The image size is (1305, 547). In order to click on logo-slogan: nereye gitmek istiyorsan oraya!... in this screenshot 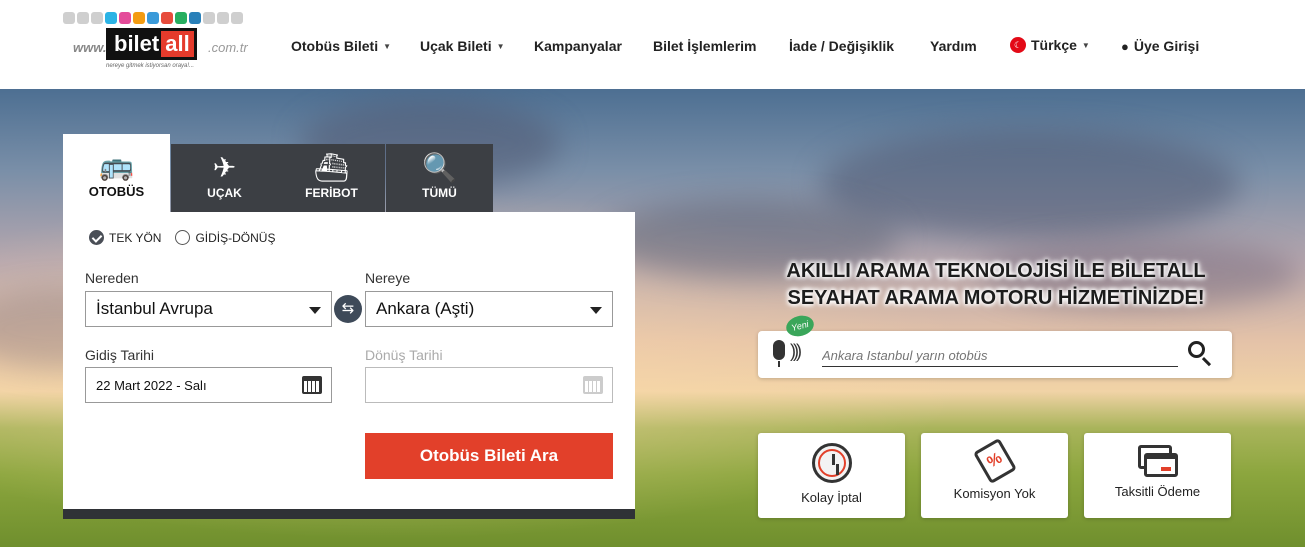, I will do `click(150, 66)`.